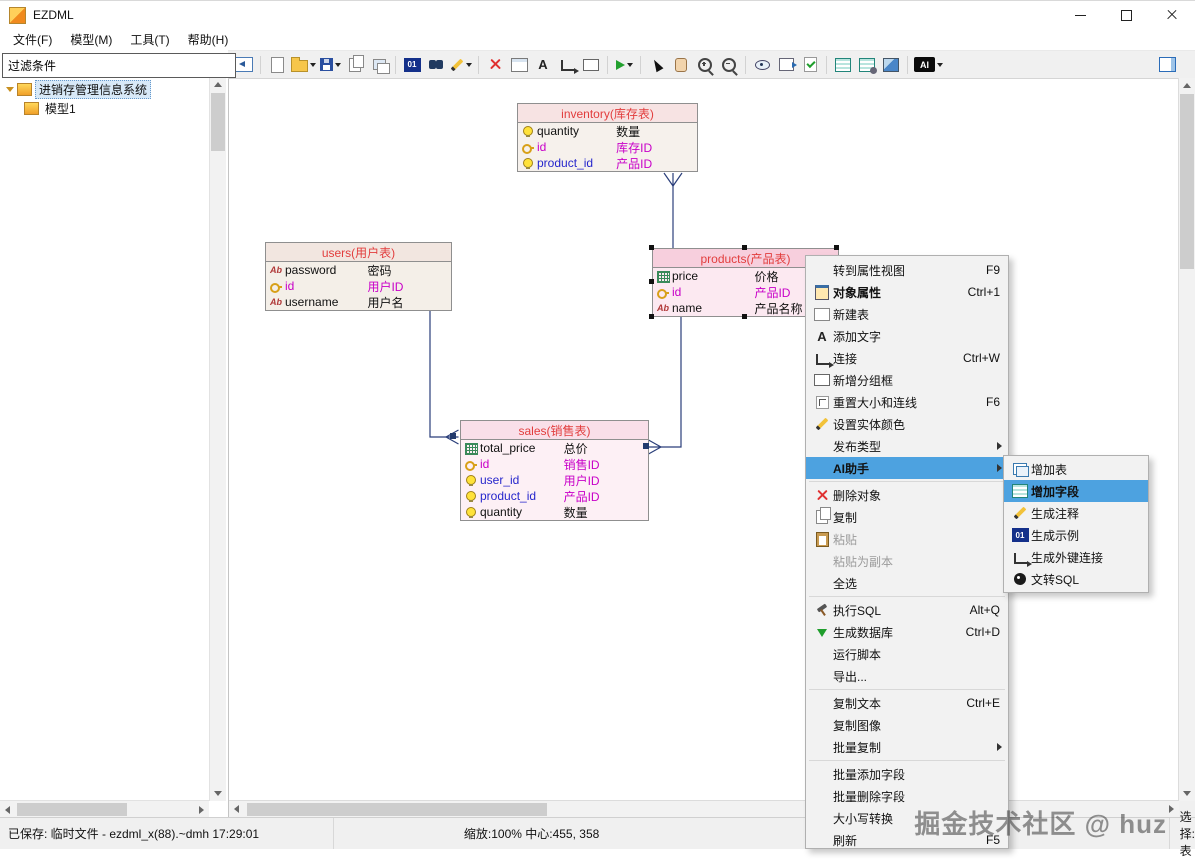  I want to click on menu-item-generate-database: 生成数据库 Ctrl+D, so click(907, 632).